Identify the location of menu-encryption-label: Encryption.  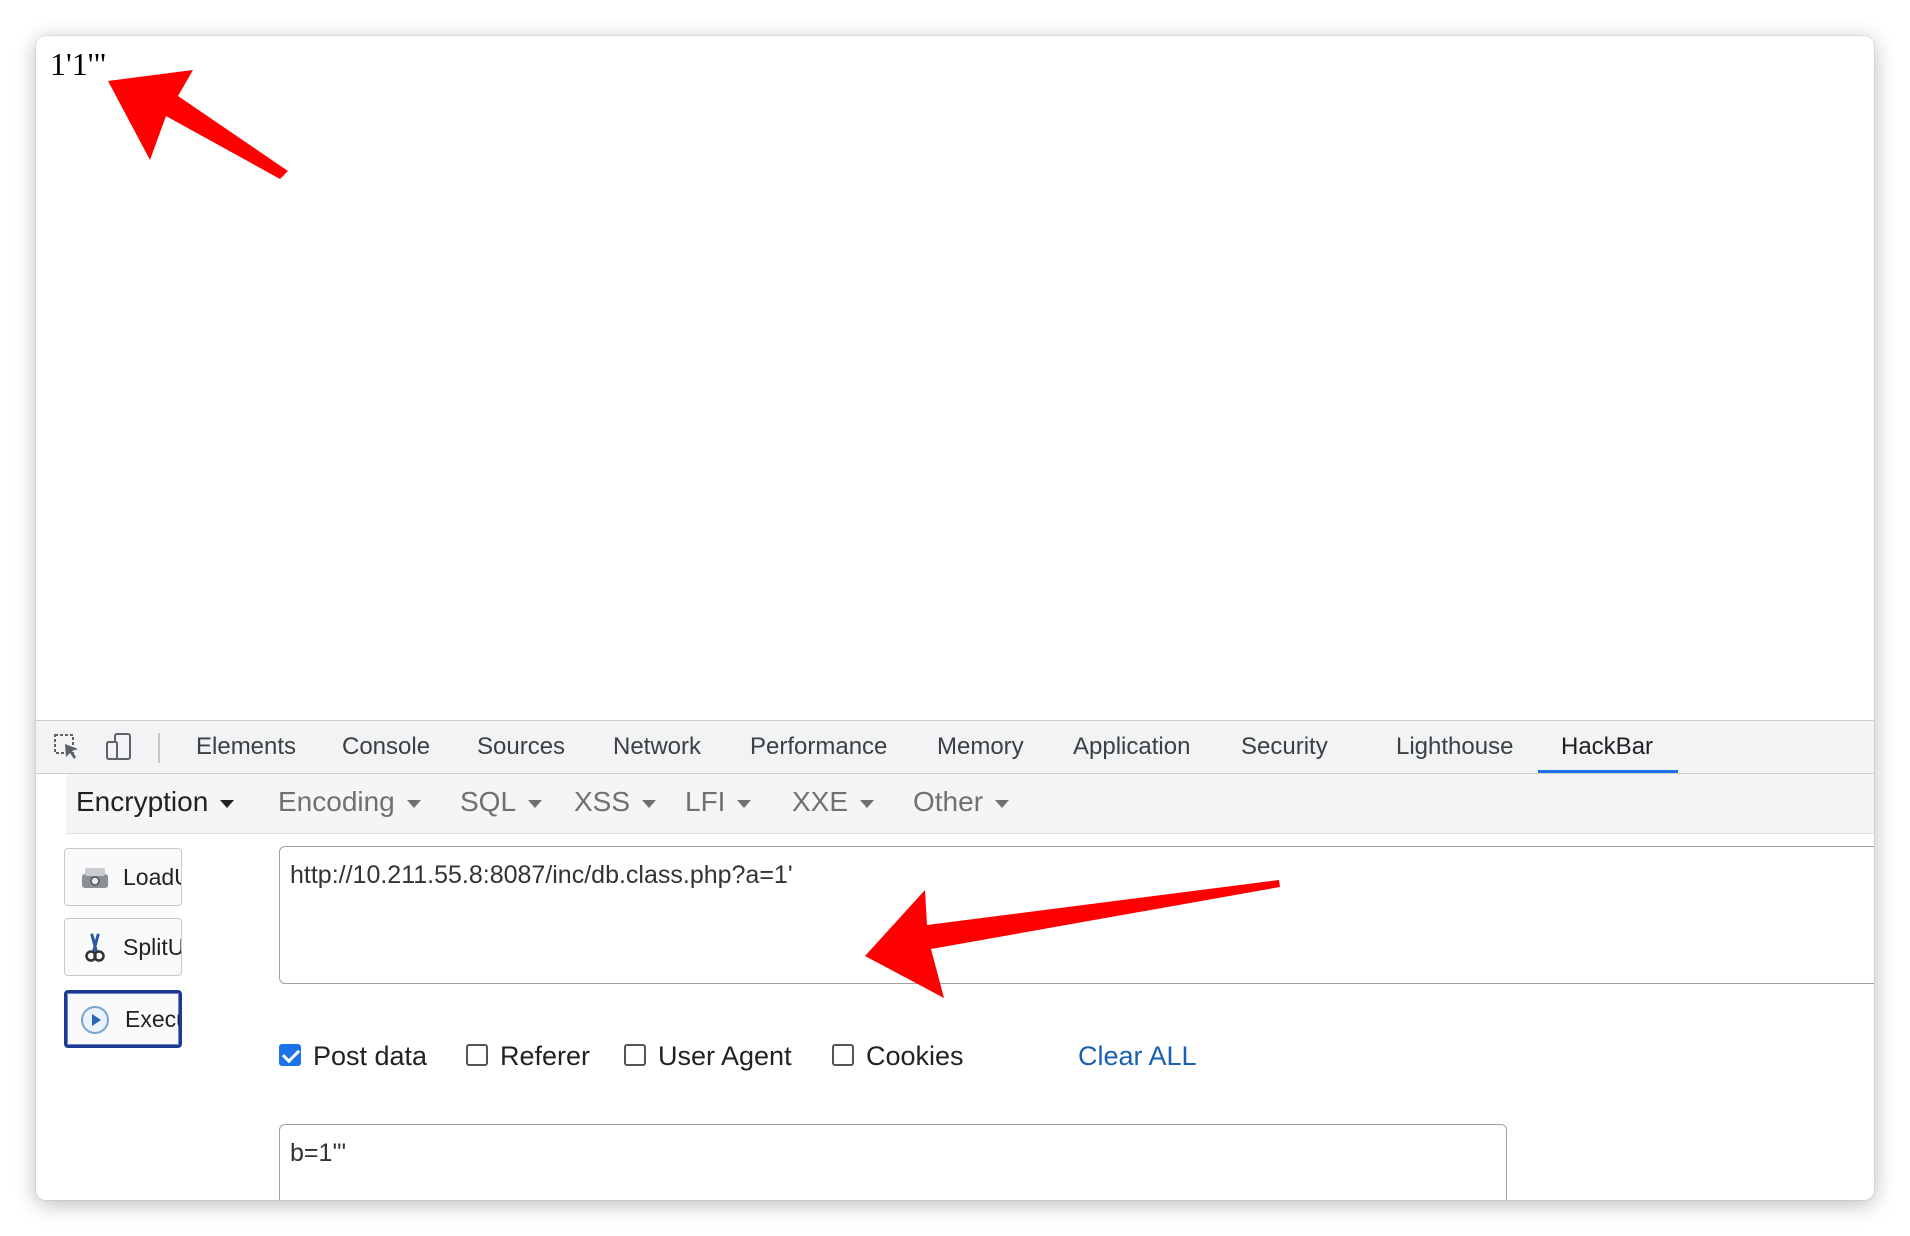
(142, 801).